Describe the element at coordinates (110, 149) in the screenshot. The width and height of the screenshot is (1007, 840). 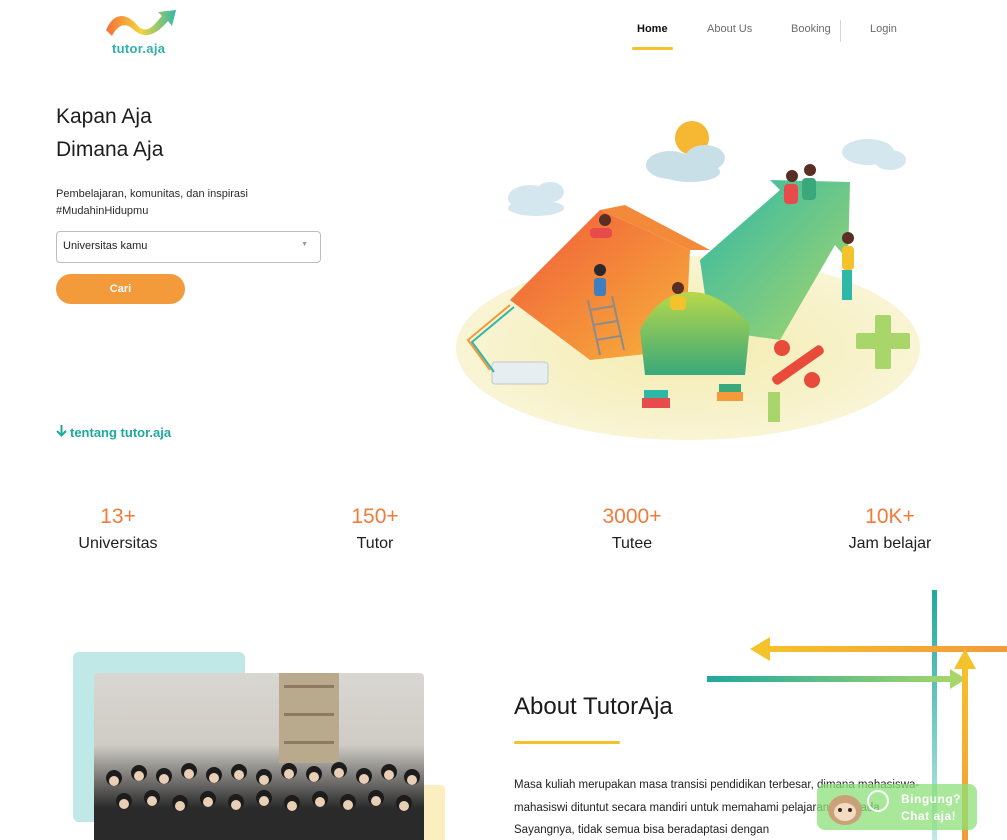
I see `hero-title-line2: Dimana Aja` at that location.